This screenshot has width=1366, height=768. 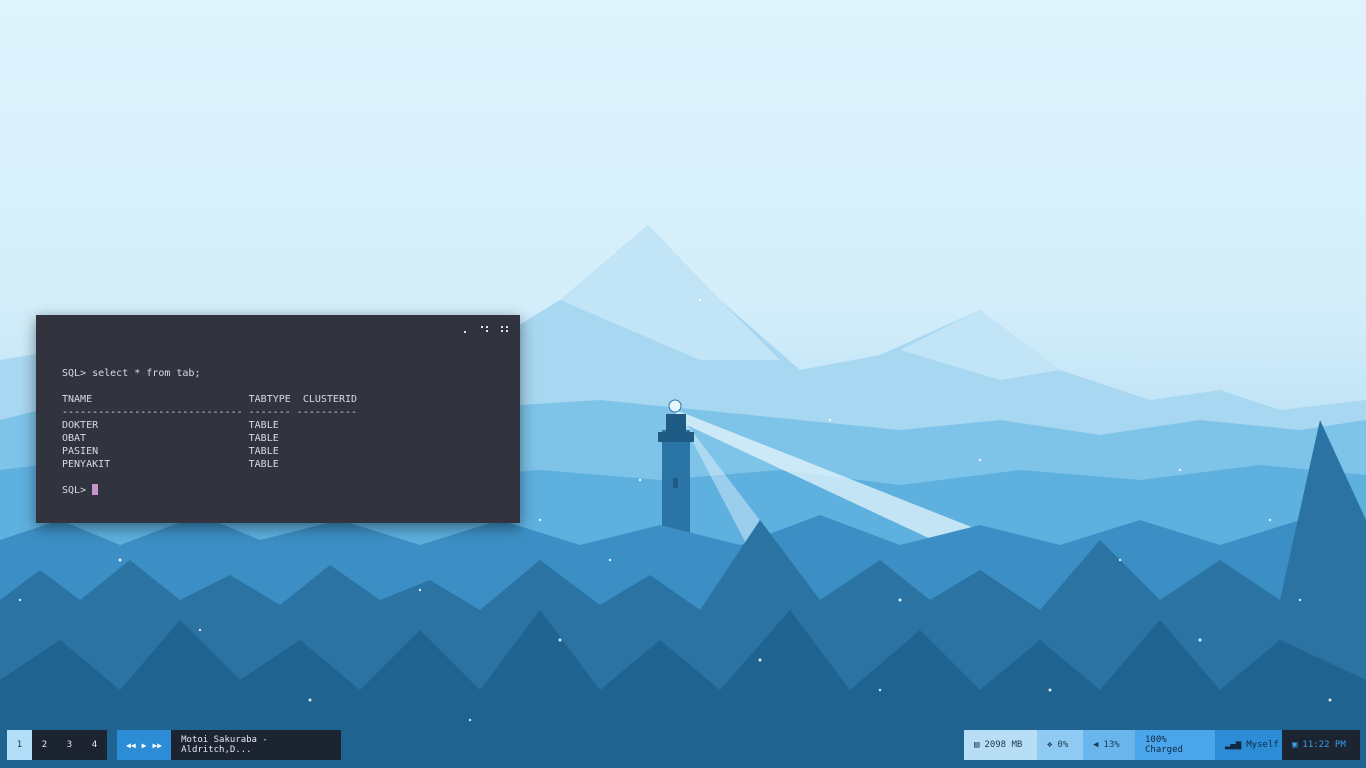 I want to click on signal-icon: ▂▄▆, so click(x=1233, y=745).